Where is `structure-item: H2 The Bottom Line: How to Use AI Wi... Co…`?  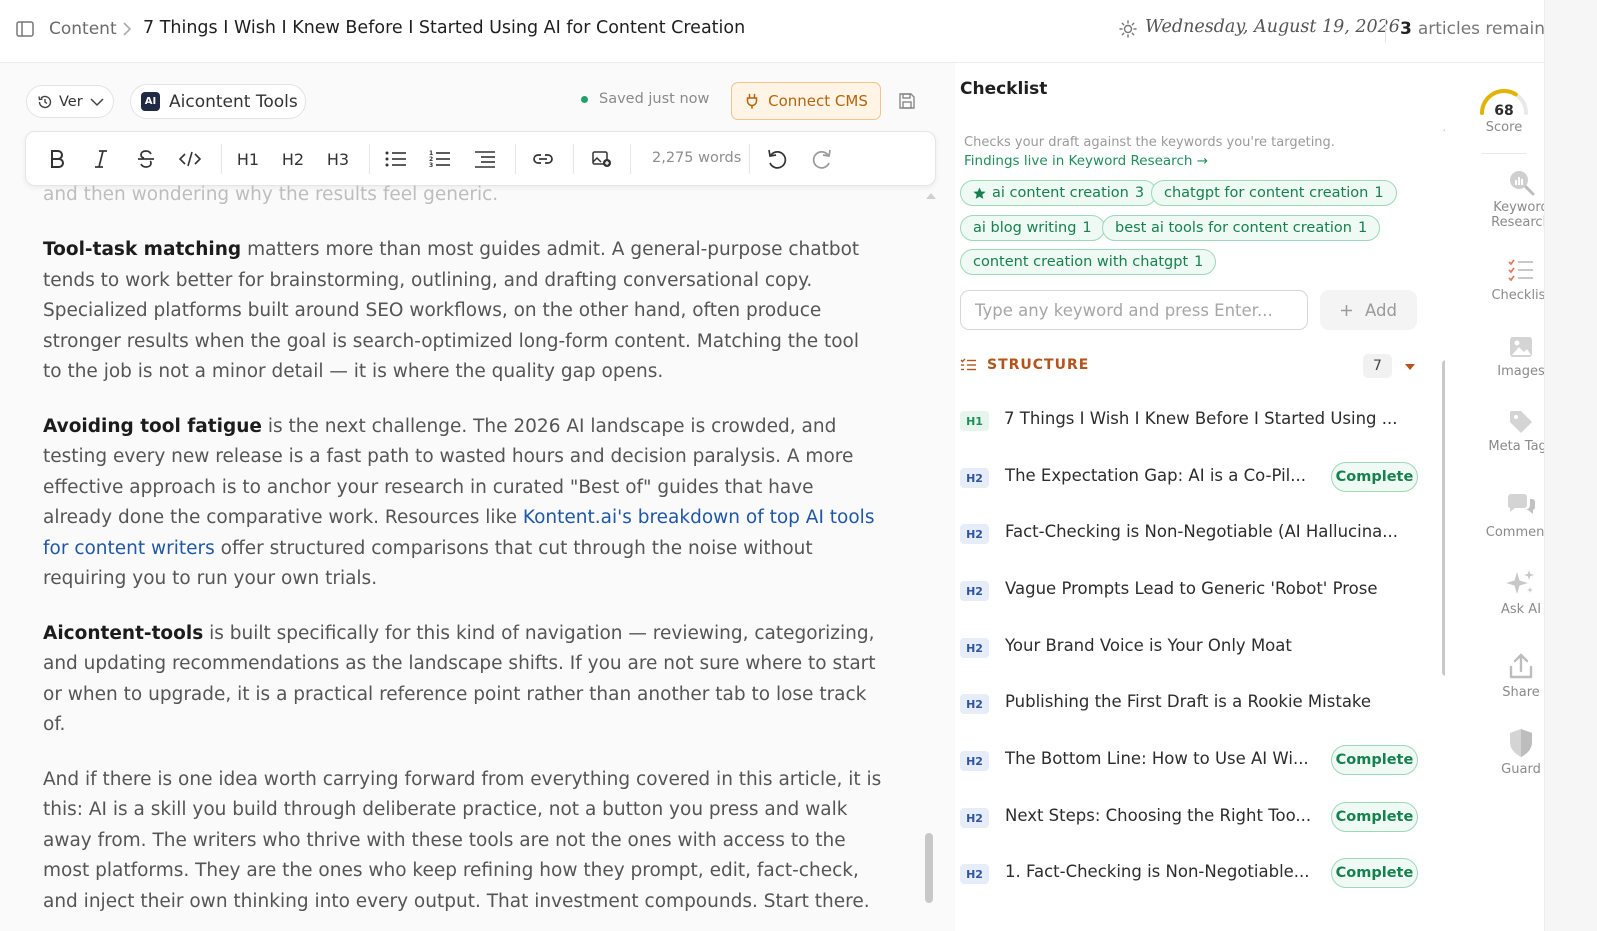
structure-item: H2 The Bottom Line: How to Use AI Wi... Co… is located at coordinates (1190, 760).